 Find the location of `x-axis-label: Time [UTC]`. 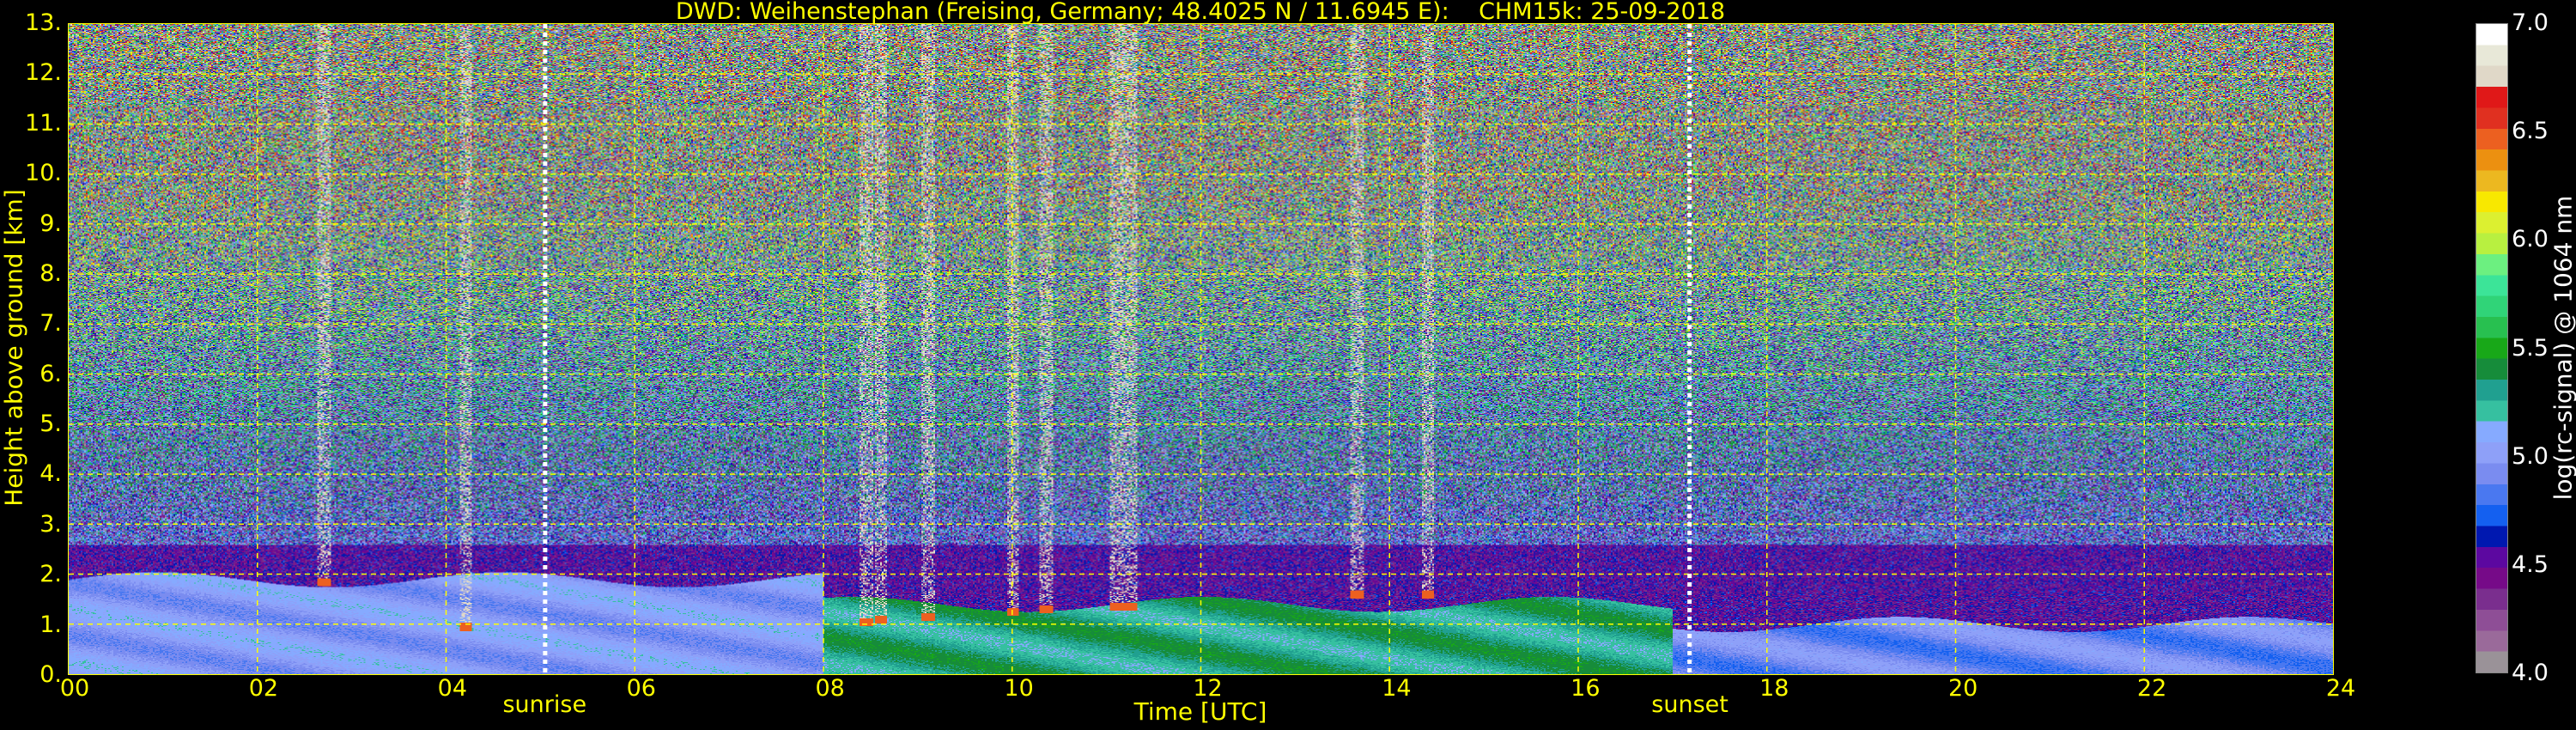

x-axis-label: Time [UTC] is located at coordinates (1200, 711).